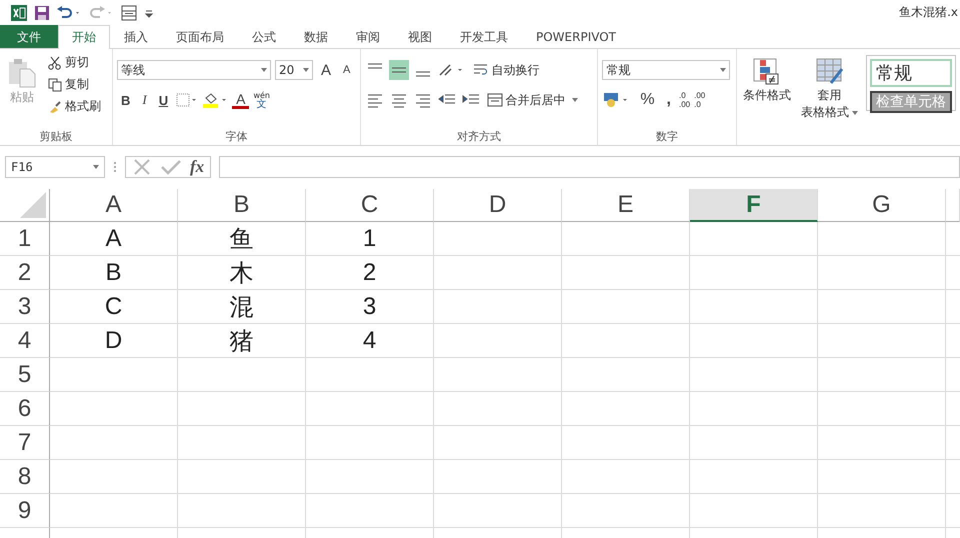  Describe the element at coordinates (187, 100) in the screenshot. I see `borders-icon` at that location.